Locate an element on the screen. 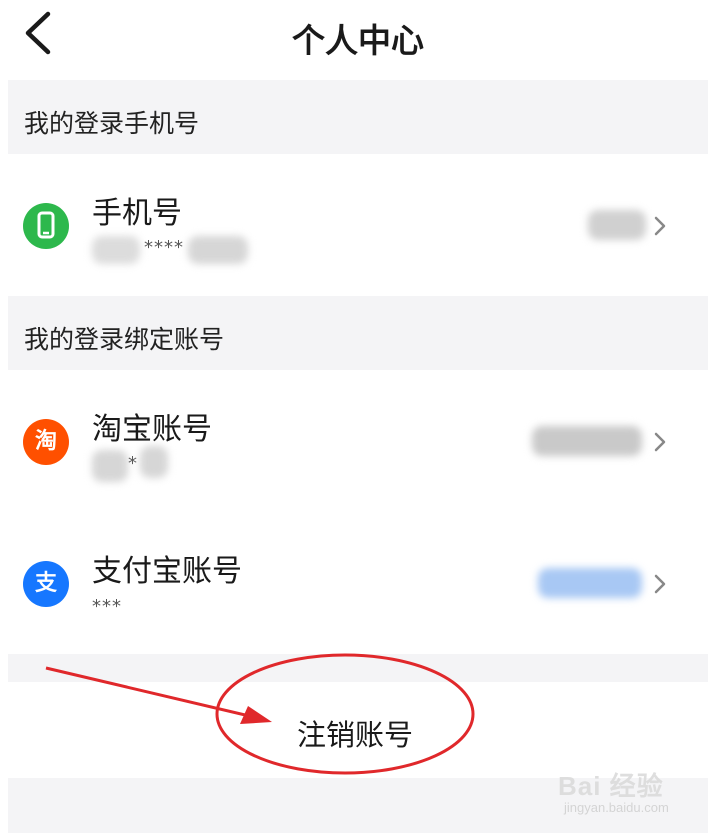 The height and width of the screenshot is (833, 728). alipay-title: 支付宝账号 is located at coordinates (167, 571).